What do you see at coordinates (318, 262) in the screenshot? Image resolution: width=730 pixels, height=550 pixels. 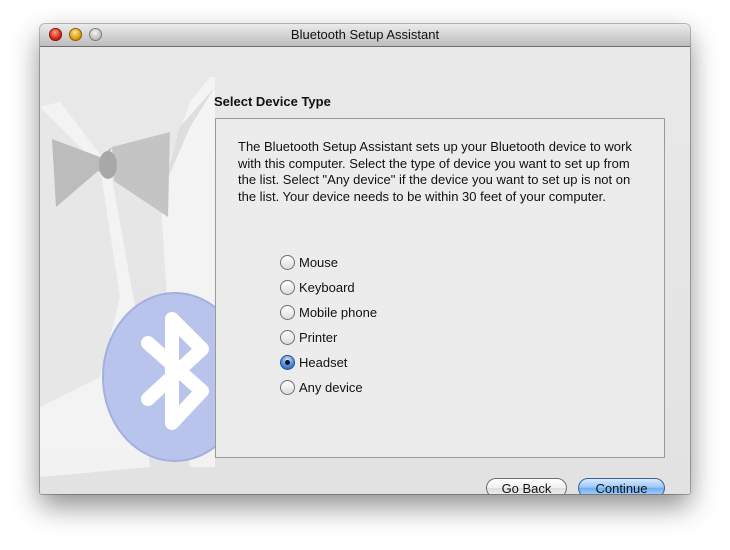 I see `radio-label: Mouse` at bounding box center [318, 262].